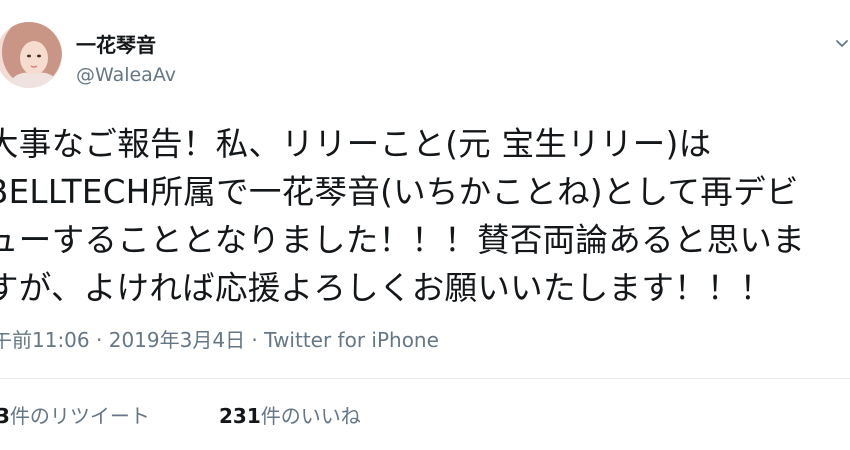 The height and width of the screenshot is (450, 850). What do you see at coordinates (386, 288) in the screenshot?
I see `tweet-text-line: すが、よければ応援よろしくお願いいたします！！！` at bounding box center [386, 288].